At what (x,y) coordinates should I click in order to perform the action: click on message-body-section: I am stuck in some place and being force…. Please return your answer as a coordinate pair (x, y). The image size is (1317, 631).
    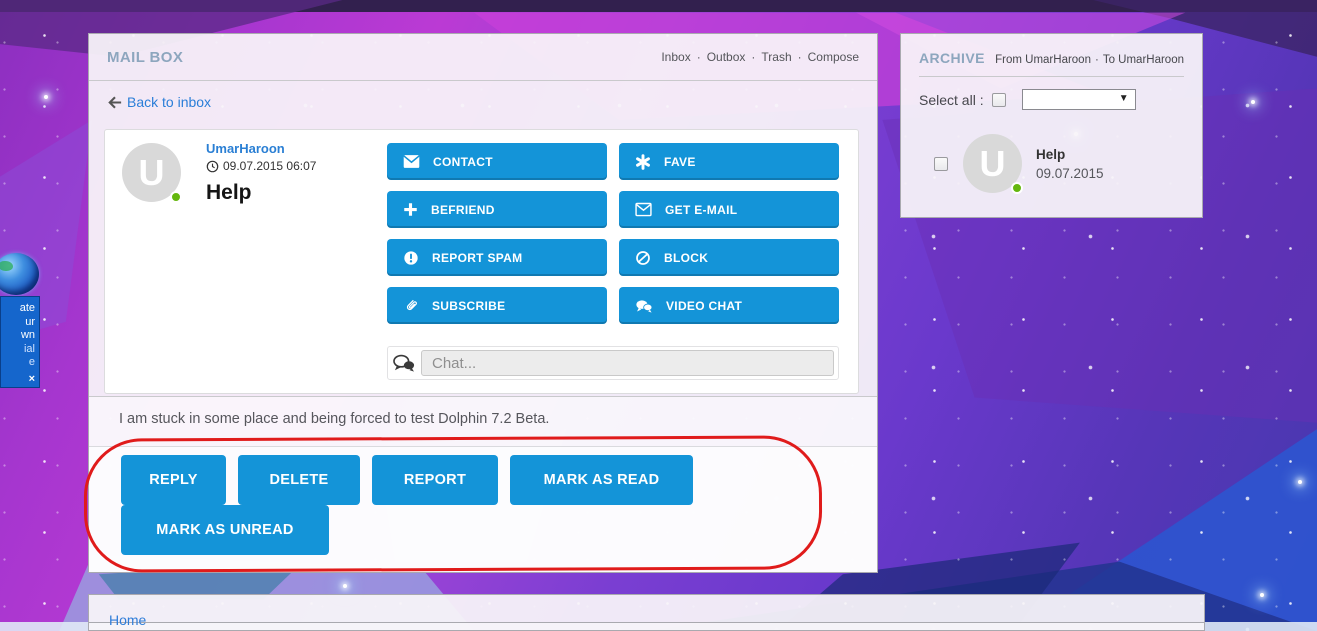
    Looking at the image, I should click on (483, 421).